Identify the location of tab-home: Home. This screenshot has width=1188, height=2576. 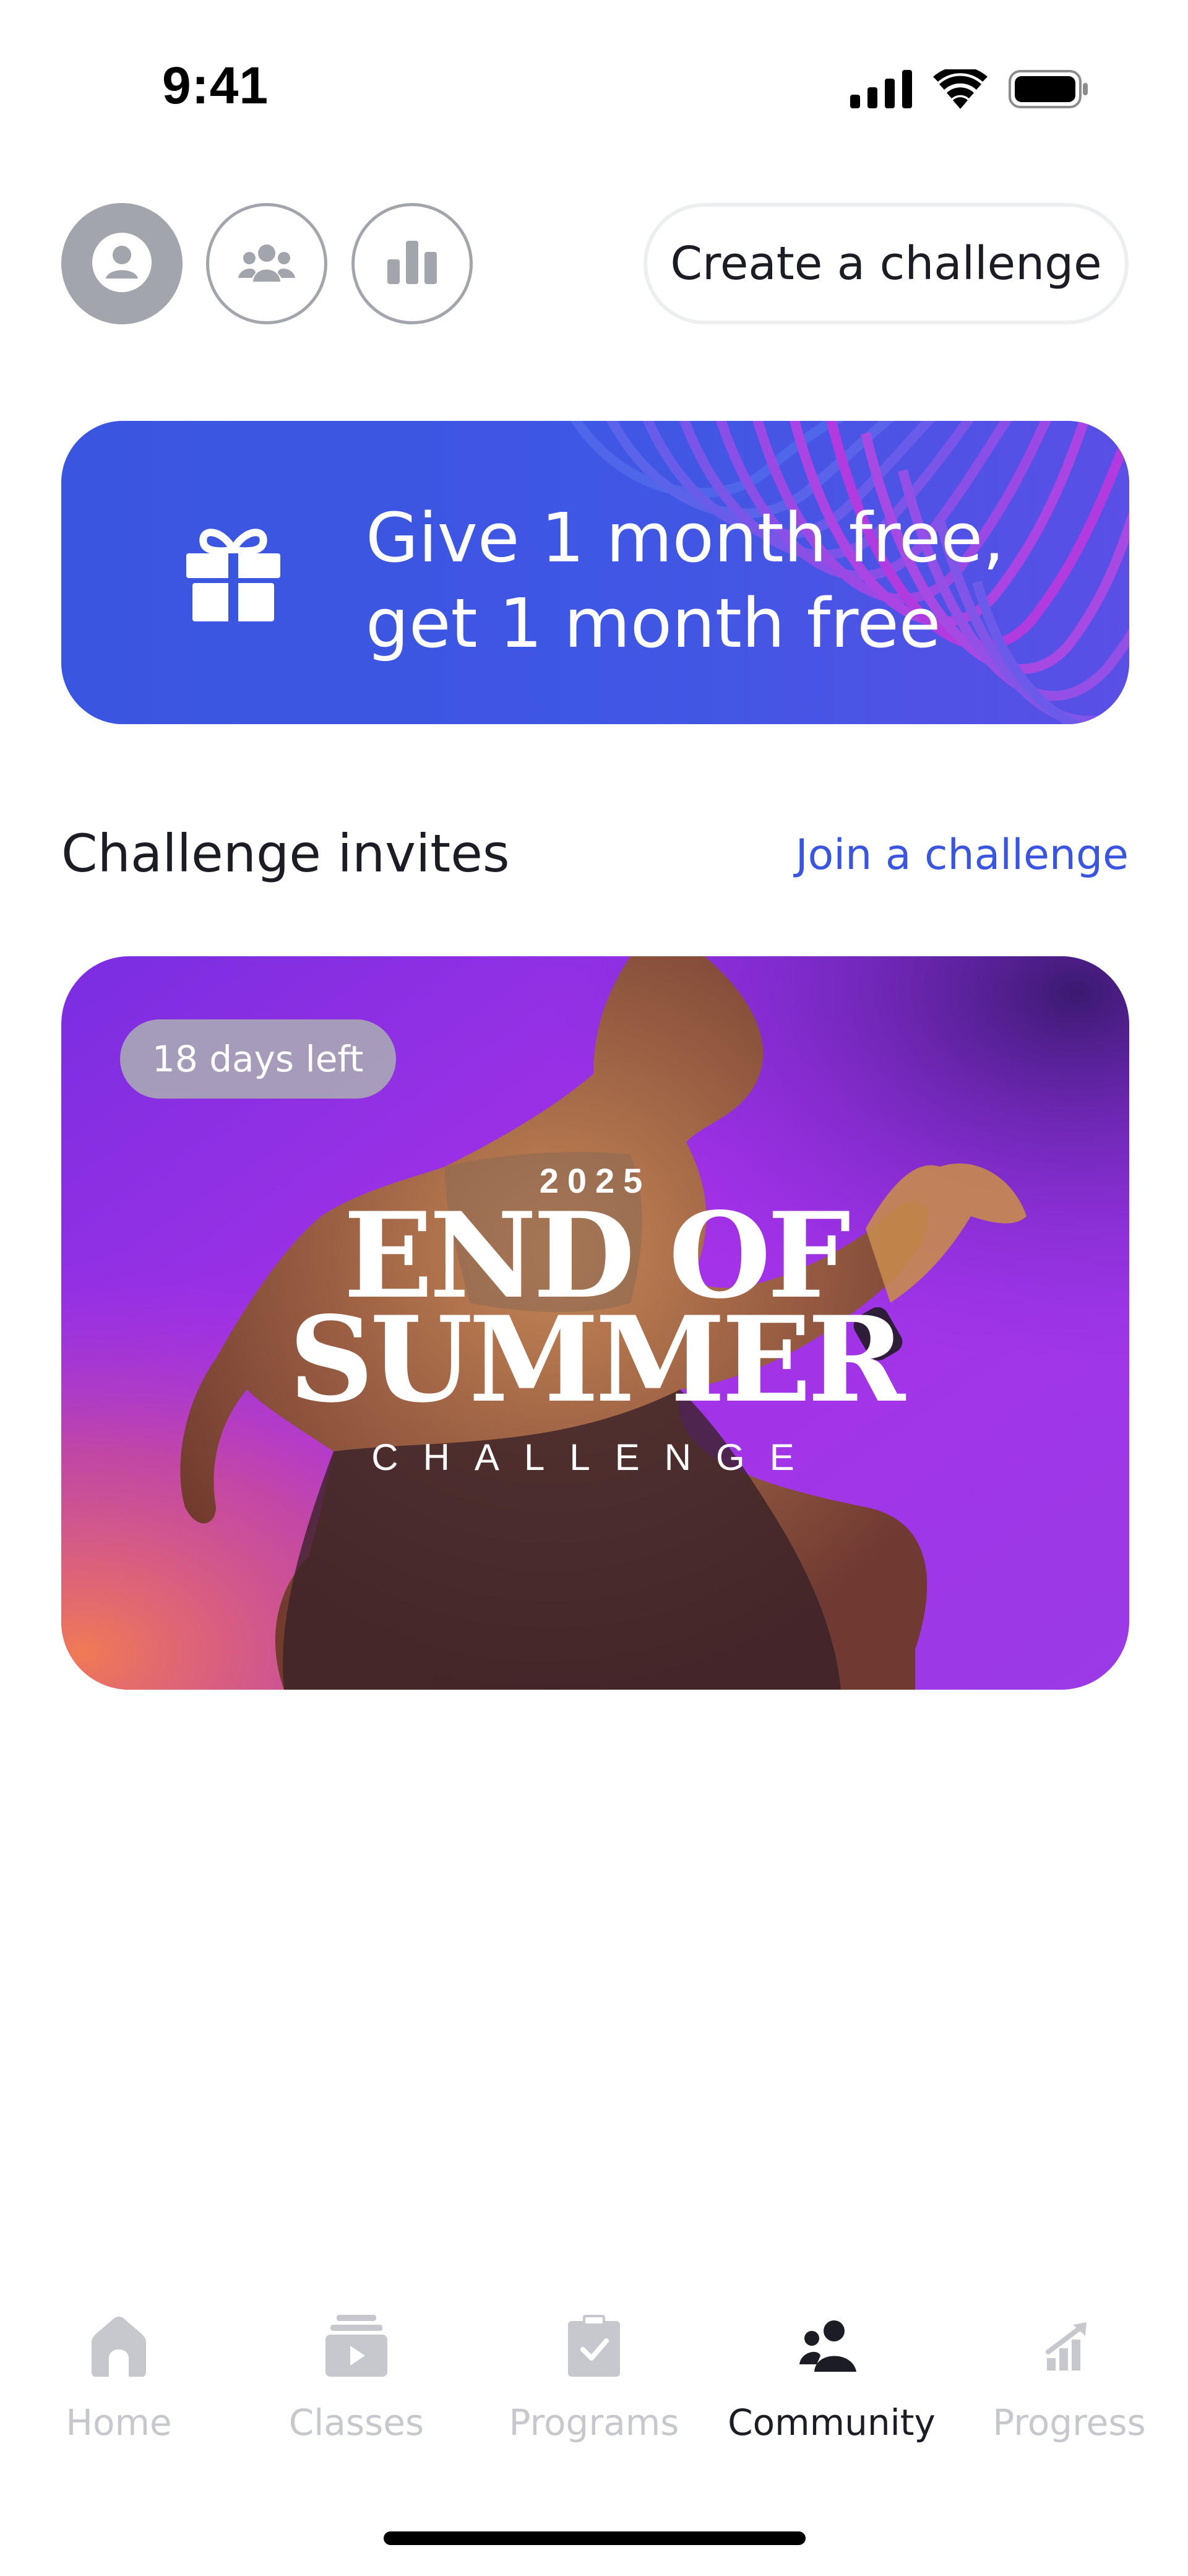
(119, 2382).